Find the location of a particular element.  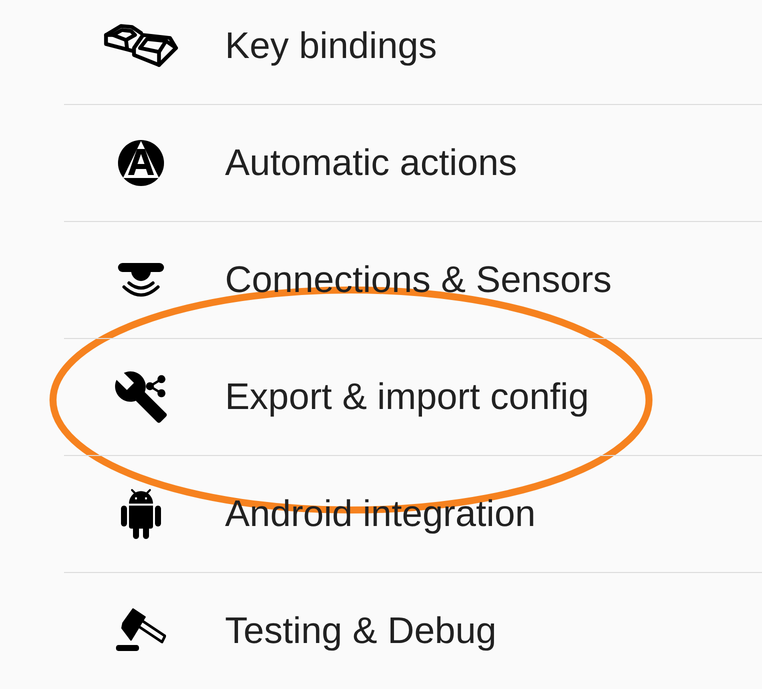

wrench-share-icon is located at coordinates (141, 397).